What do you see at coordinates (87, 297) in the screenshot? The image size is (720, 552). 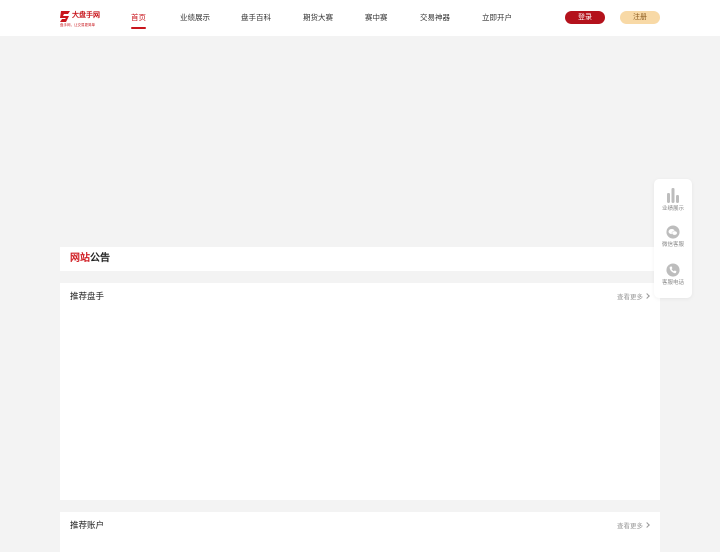 I see `section-title: 推荐盘手` at bounding box center [87, 297].